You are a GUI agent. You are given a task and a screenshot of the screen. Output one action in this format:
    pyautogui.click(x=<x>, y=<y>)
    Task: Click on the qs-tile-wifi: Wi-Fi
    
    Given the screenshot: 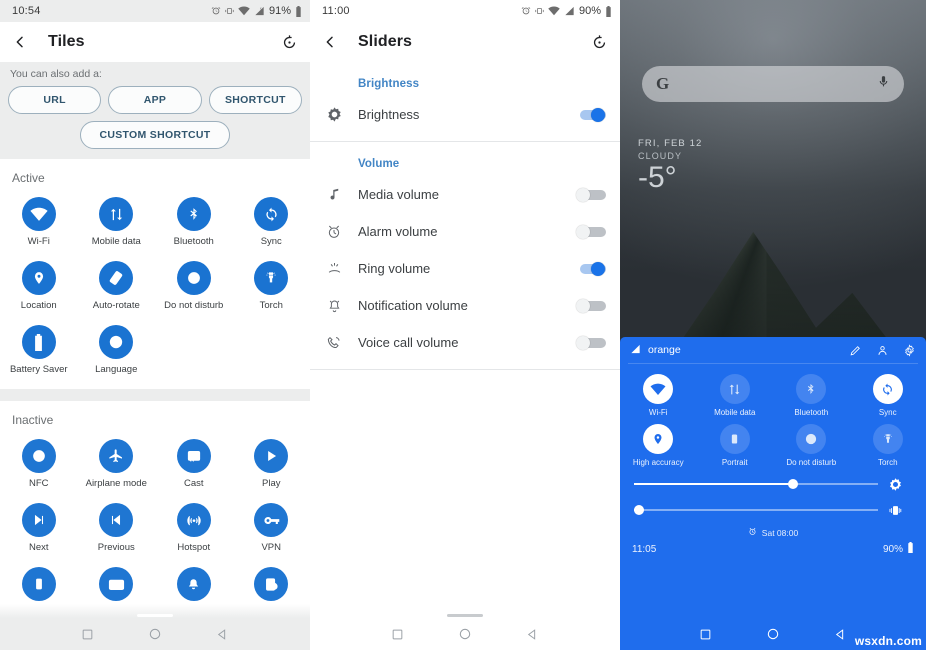 What is the action you would take?
    pyautogui.click(x=658, y=395)
    